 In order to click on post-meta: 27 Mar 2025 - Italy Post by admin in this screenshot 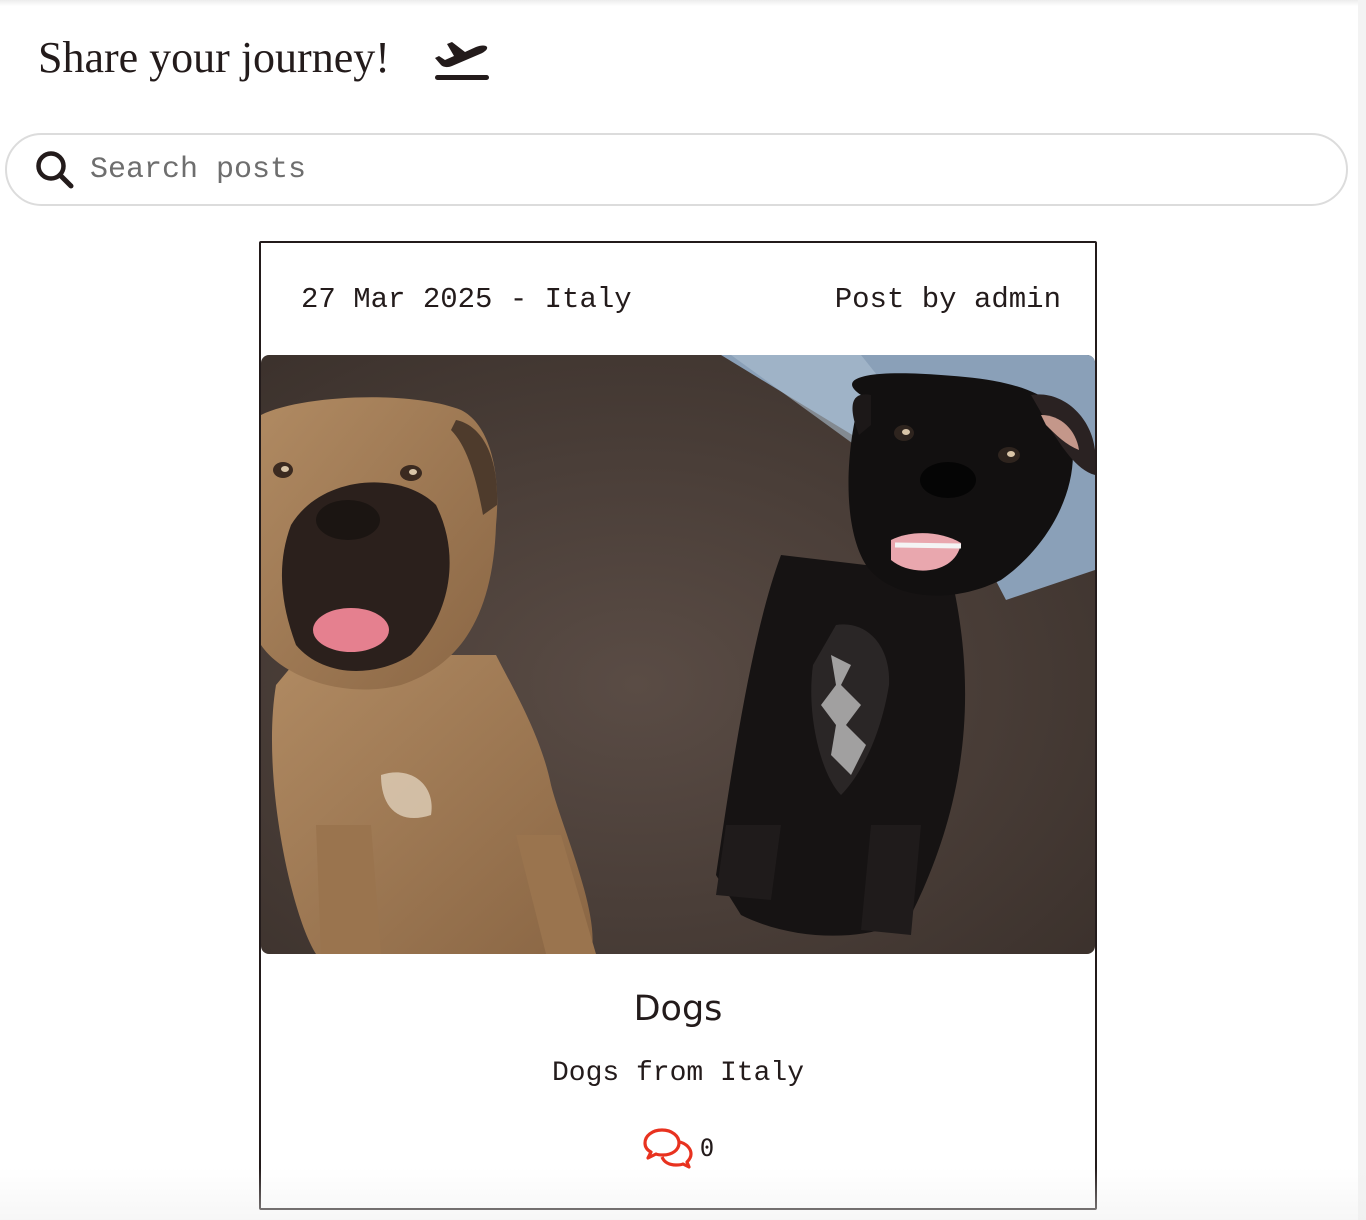, I will do `click(681, 299)`.